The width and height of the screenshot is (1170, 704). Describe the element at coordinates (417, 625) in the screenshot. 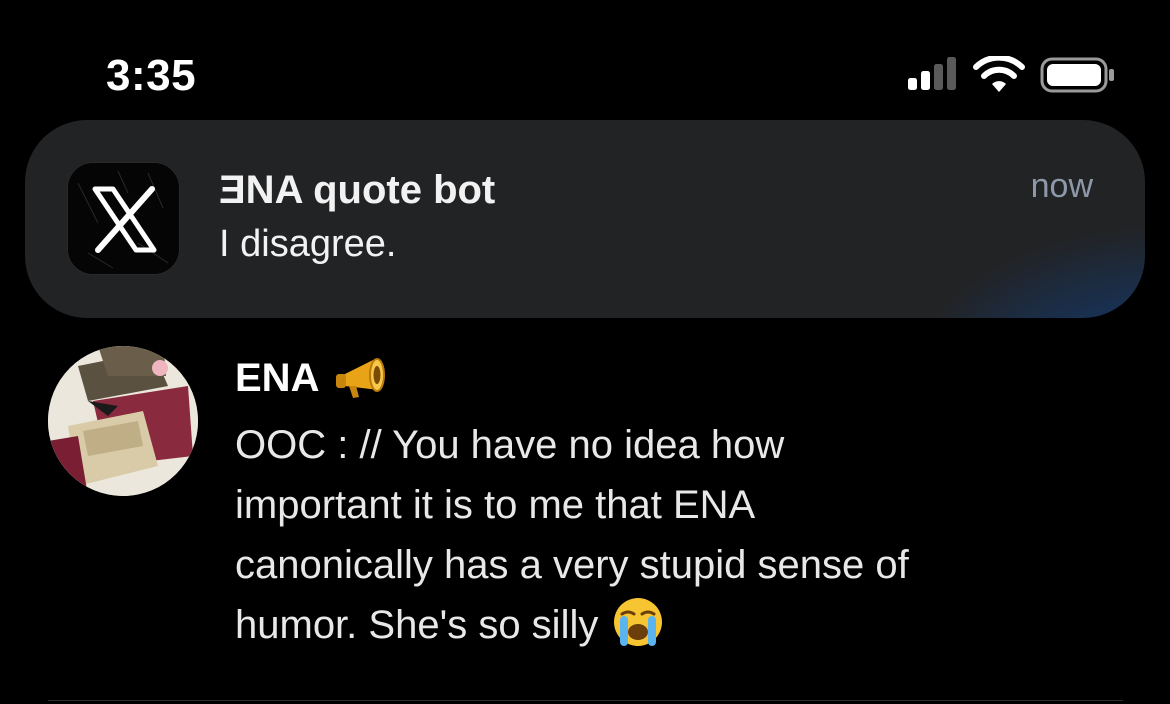

I see `post-line-4: humor. She's so silly` at that location.